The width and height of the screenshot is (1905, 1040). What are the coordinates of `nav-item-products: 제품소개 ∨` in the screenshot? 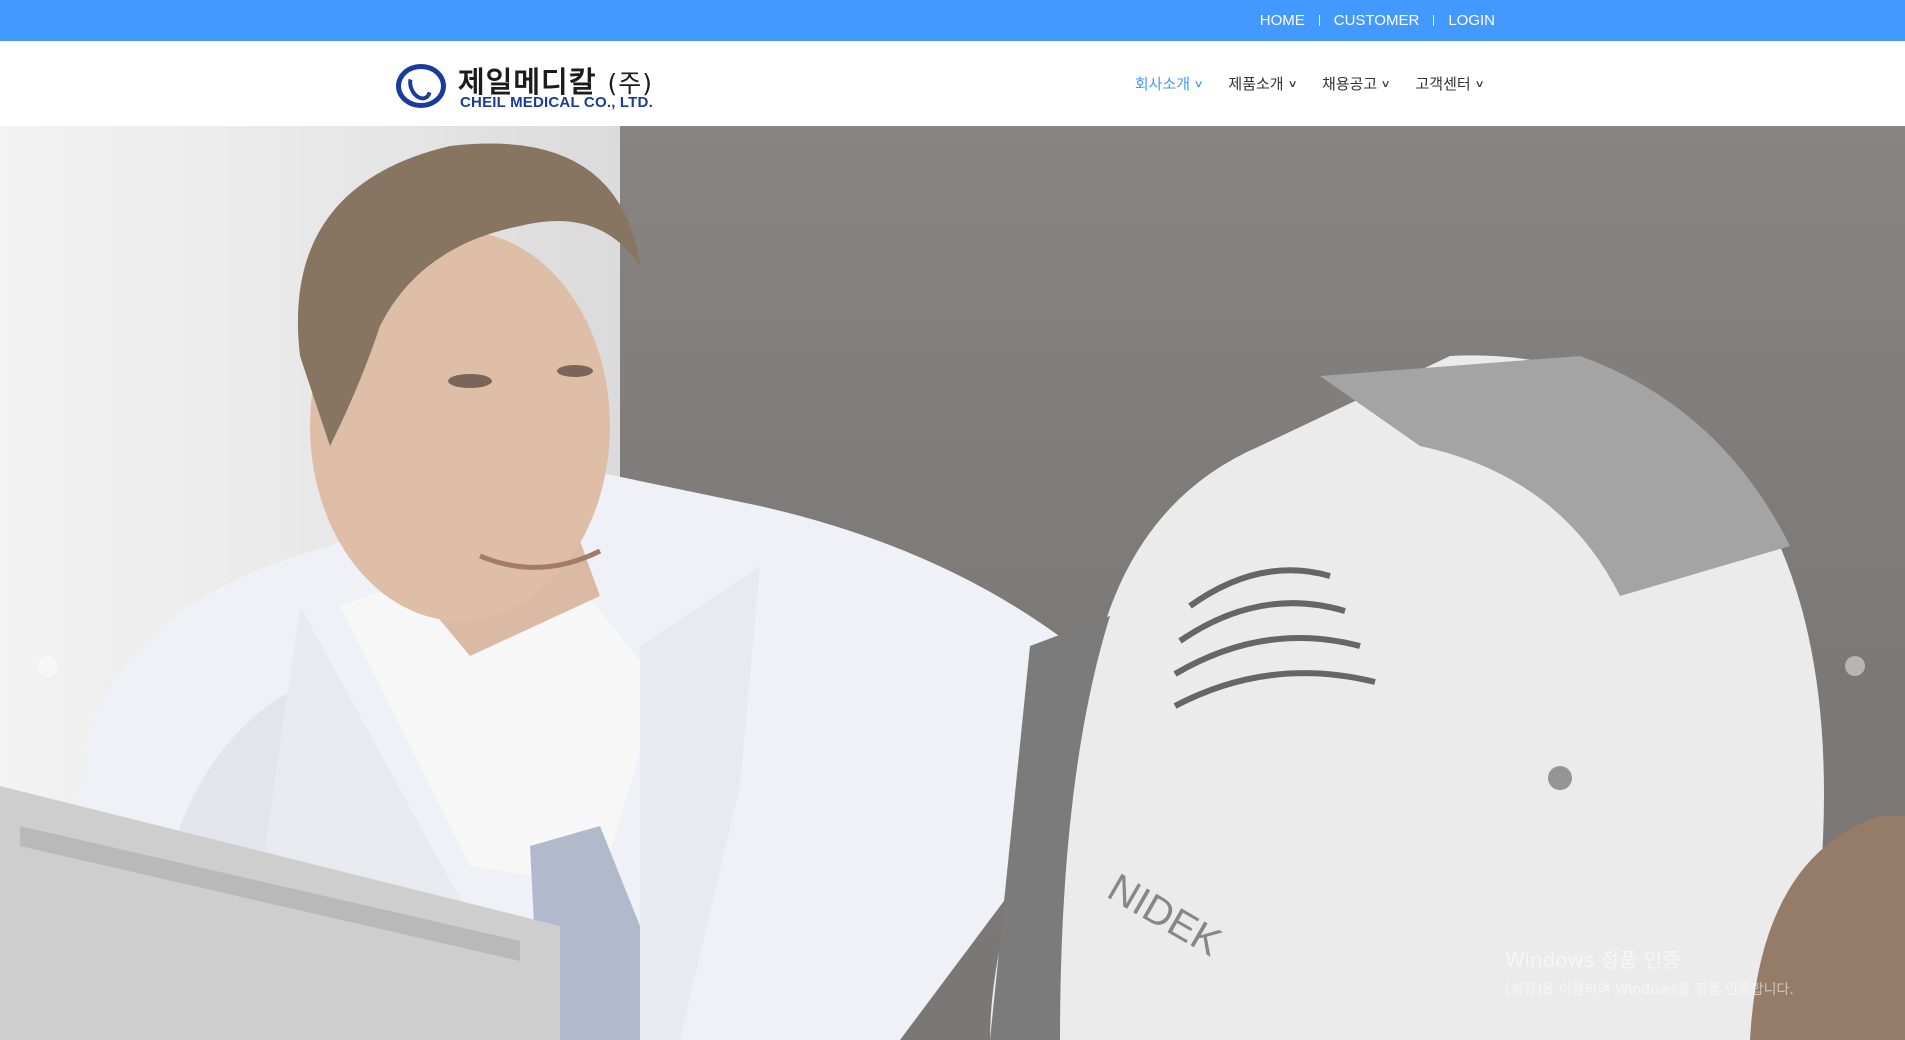 It's located at (1263, 83).